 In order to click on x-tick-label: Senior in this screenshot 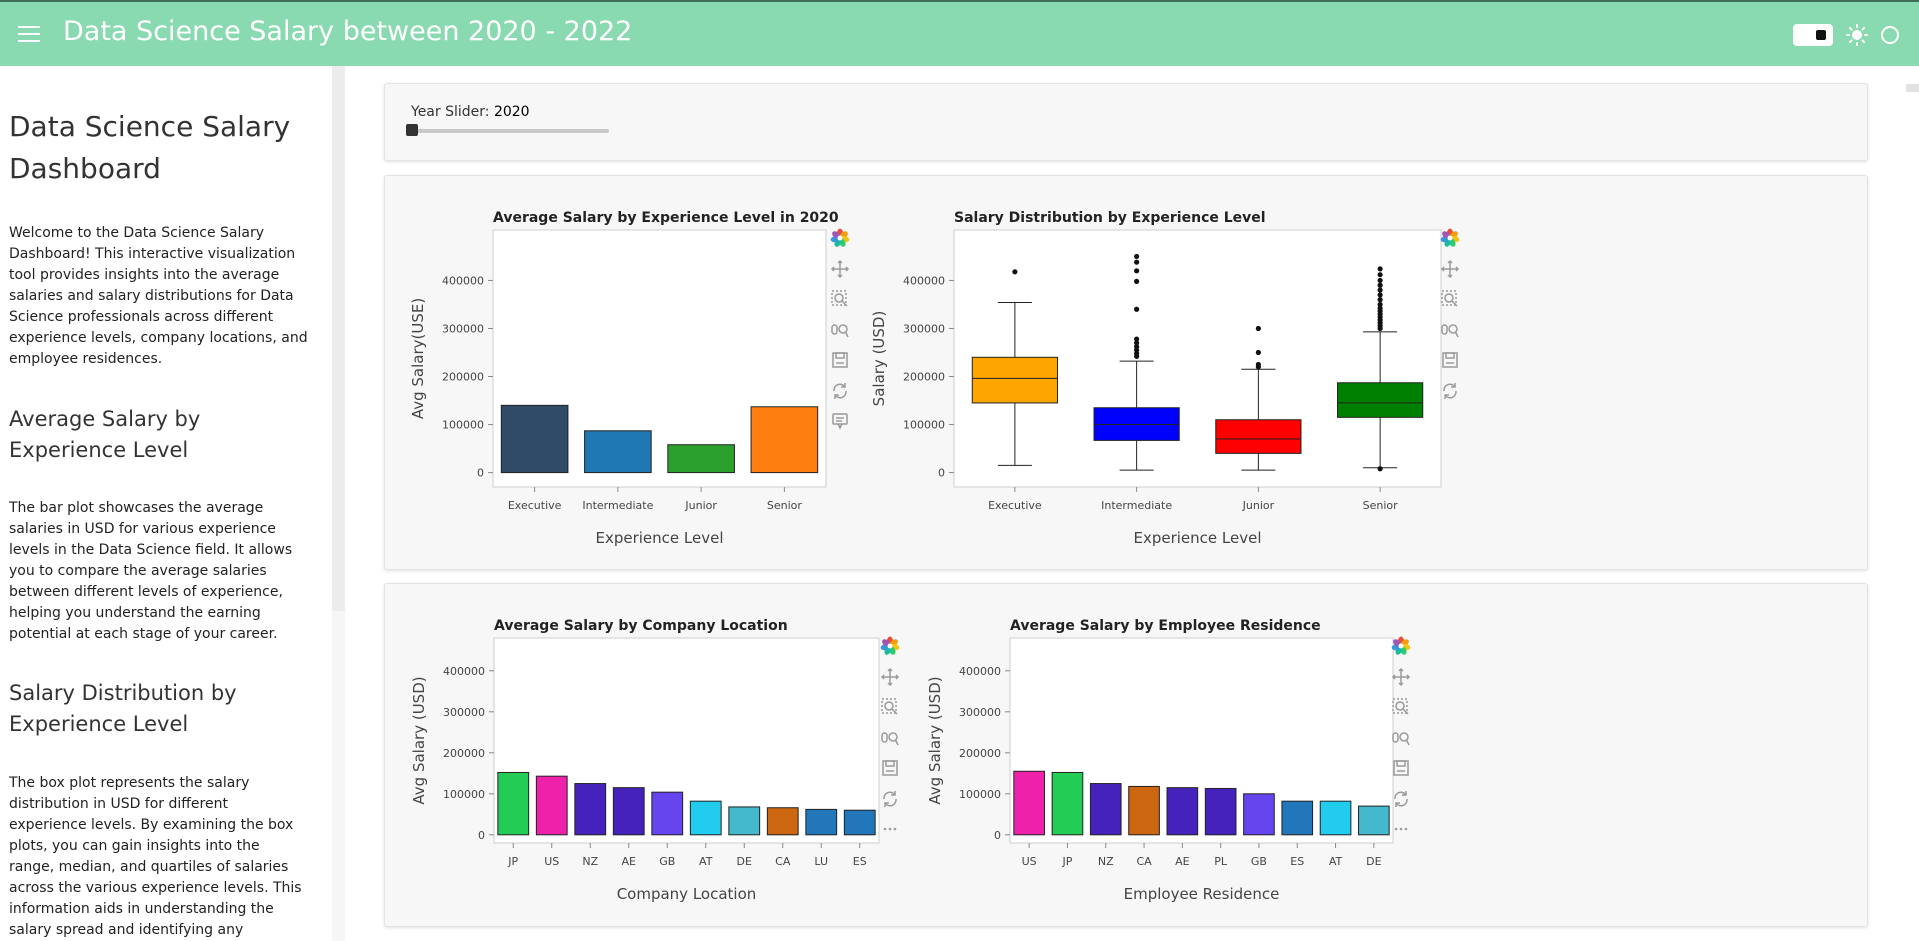, I will do `click(785, 505)`.